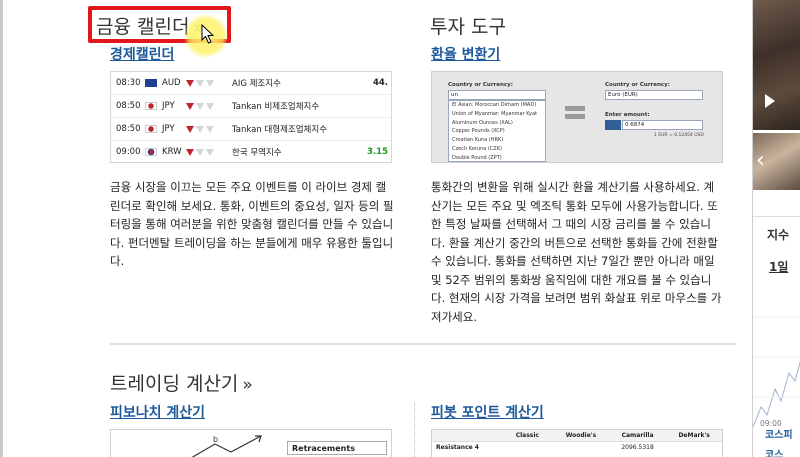 The height and width of the screenshot is (457, 800). What do you see at coordinates (776, 65) in the screenshot?
I see `video-thumbnail` at bounding box center [776, 65].